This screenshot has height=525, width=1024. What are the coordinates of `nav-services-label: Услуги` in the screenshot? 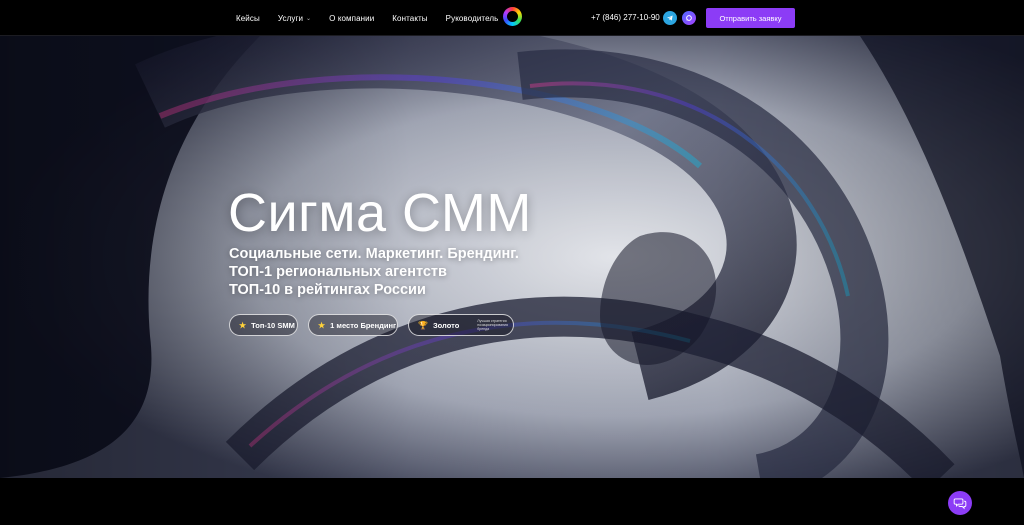 It's located at (290, 18).